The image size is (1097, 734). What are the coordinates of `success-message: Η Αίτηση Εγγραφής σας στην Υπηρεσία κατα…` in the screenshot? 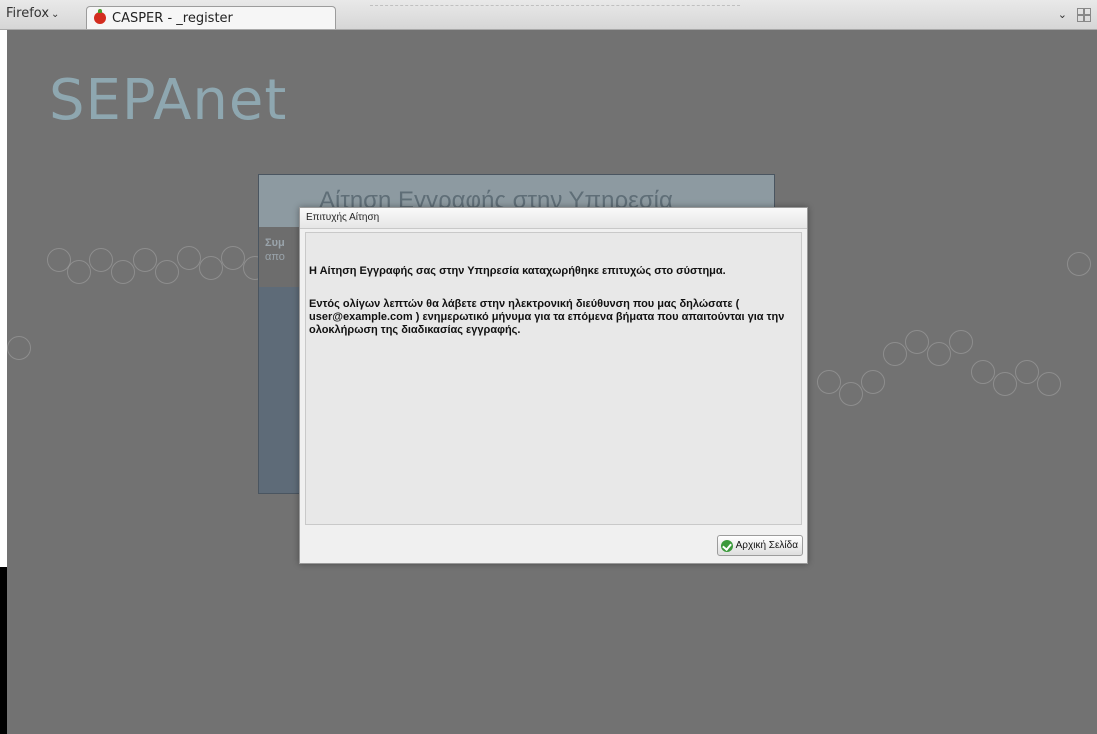 It's located at (517, 271).